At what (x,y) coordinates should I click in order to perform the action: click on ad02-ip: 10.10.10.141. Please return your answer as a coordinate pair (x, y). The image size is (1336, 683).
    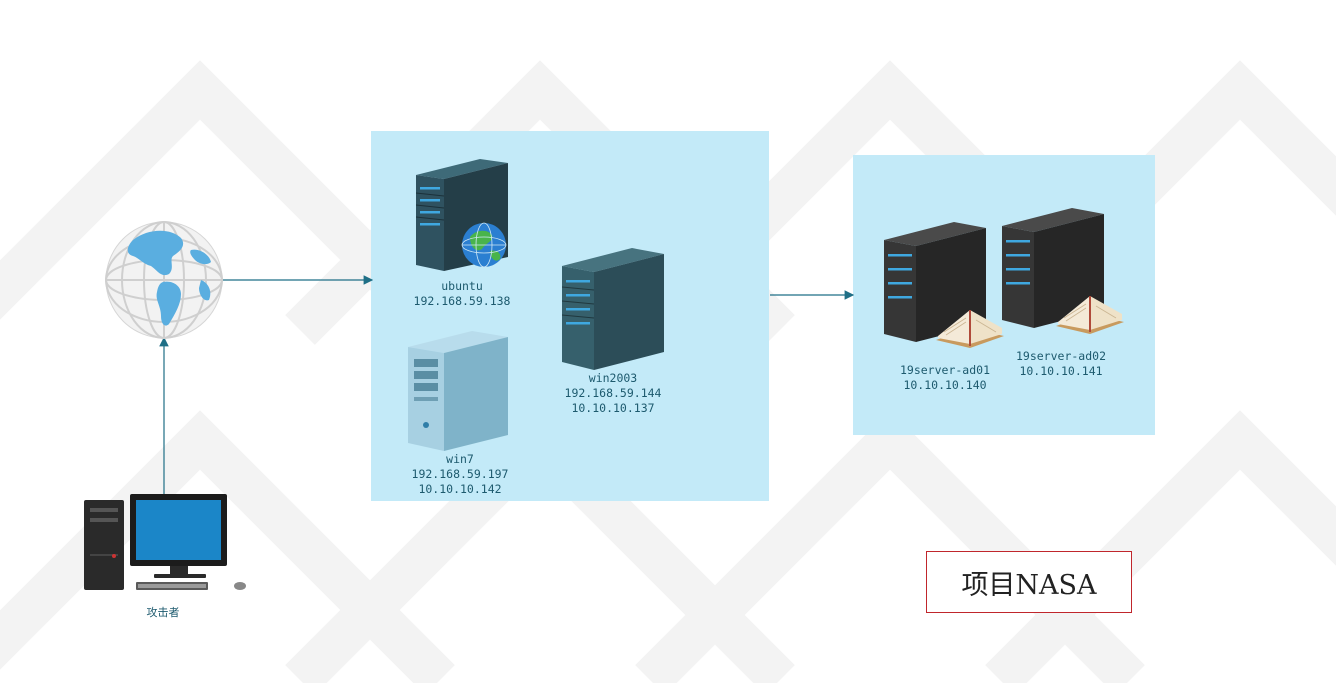
    Looking at the image, I should click on (1061, 371).